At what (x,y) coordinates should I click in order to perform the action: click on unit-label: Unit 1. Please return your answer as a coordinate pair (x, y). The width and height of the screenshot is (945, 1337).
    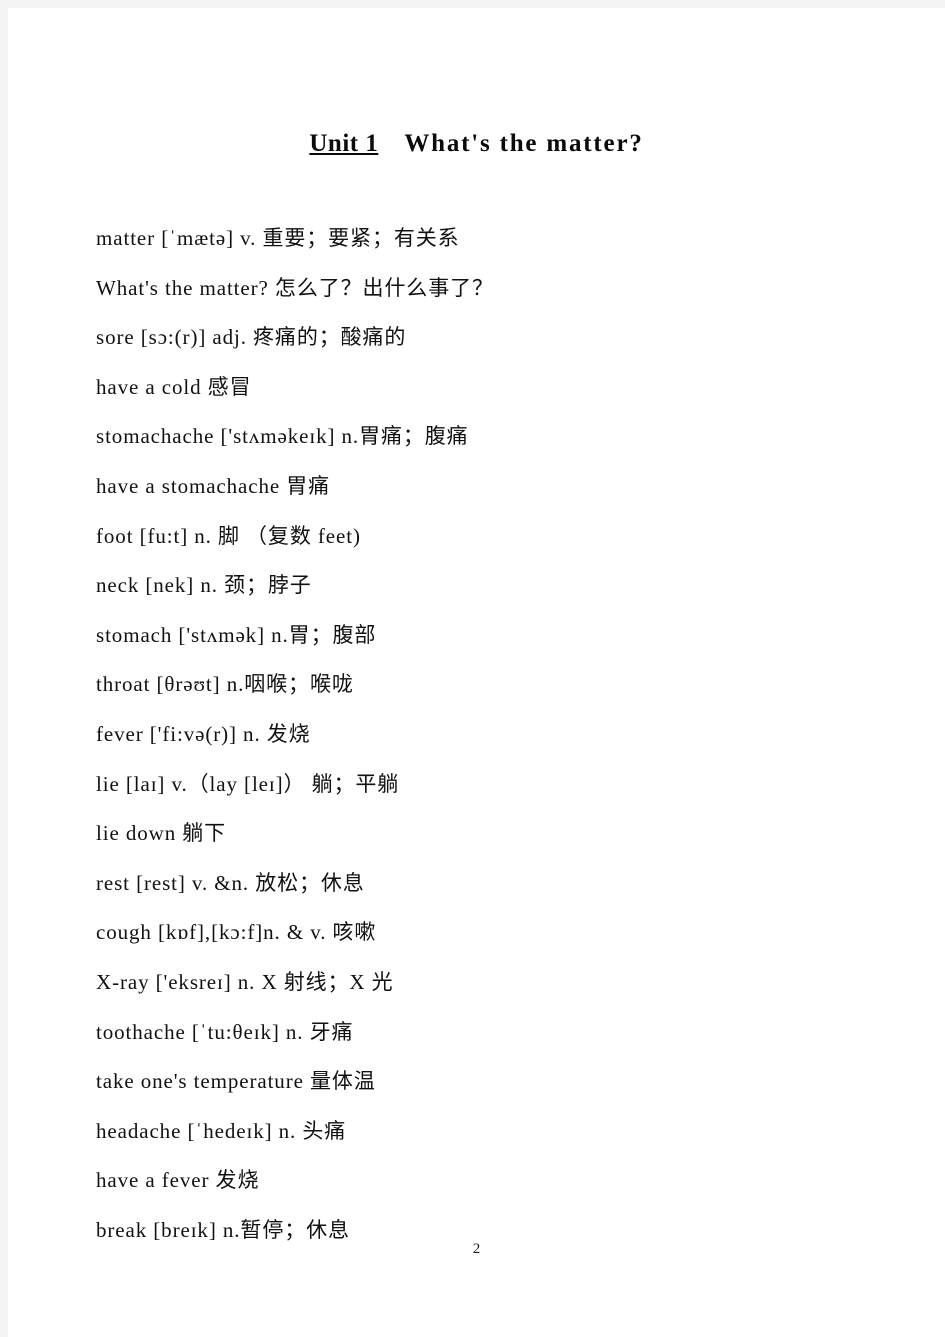
    Looking at the image, I should click on (344, 143).